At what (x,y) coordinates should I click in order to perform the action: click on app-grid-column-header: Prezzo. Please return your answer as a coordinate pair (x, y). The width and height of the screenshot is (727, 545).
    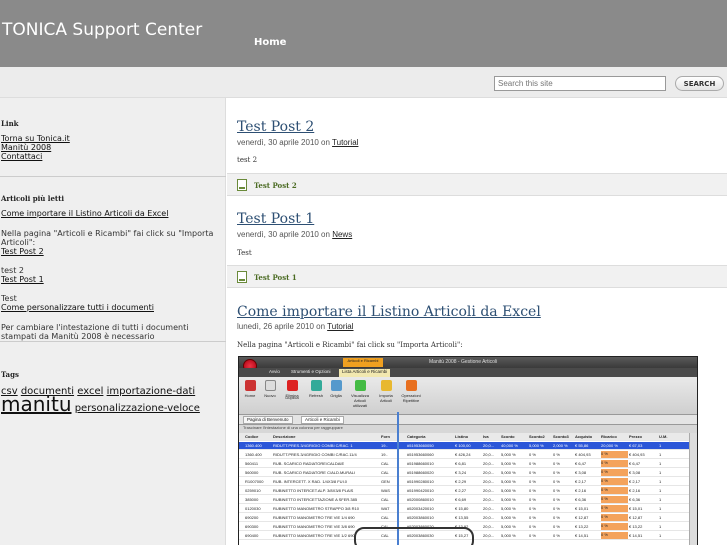
    Looking at the image, I should click on (635, 436).